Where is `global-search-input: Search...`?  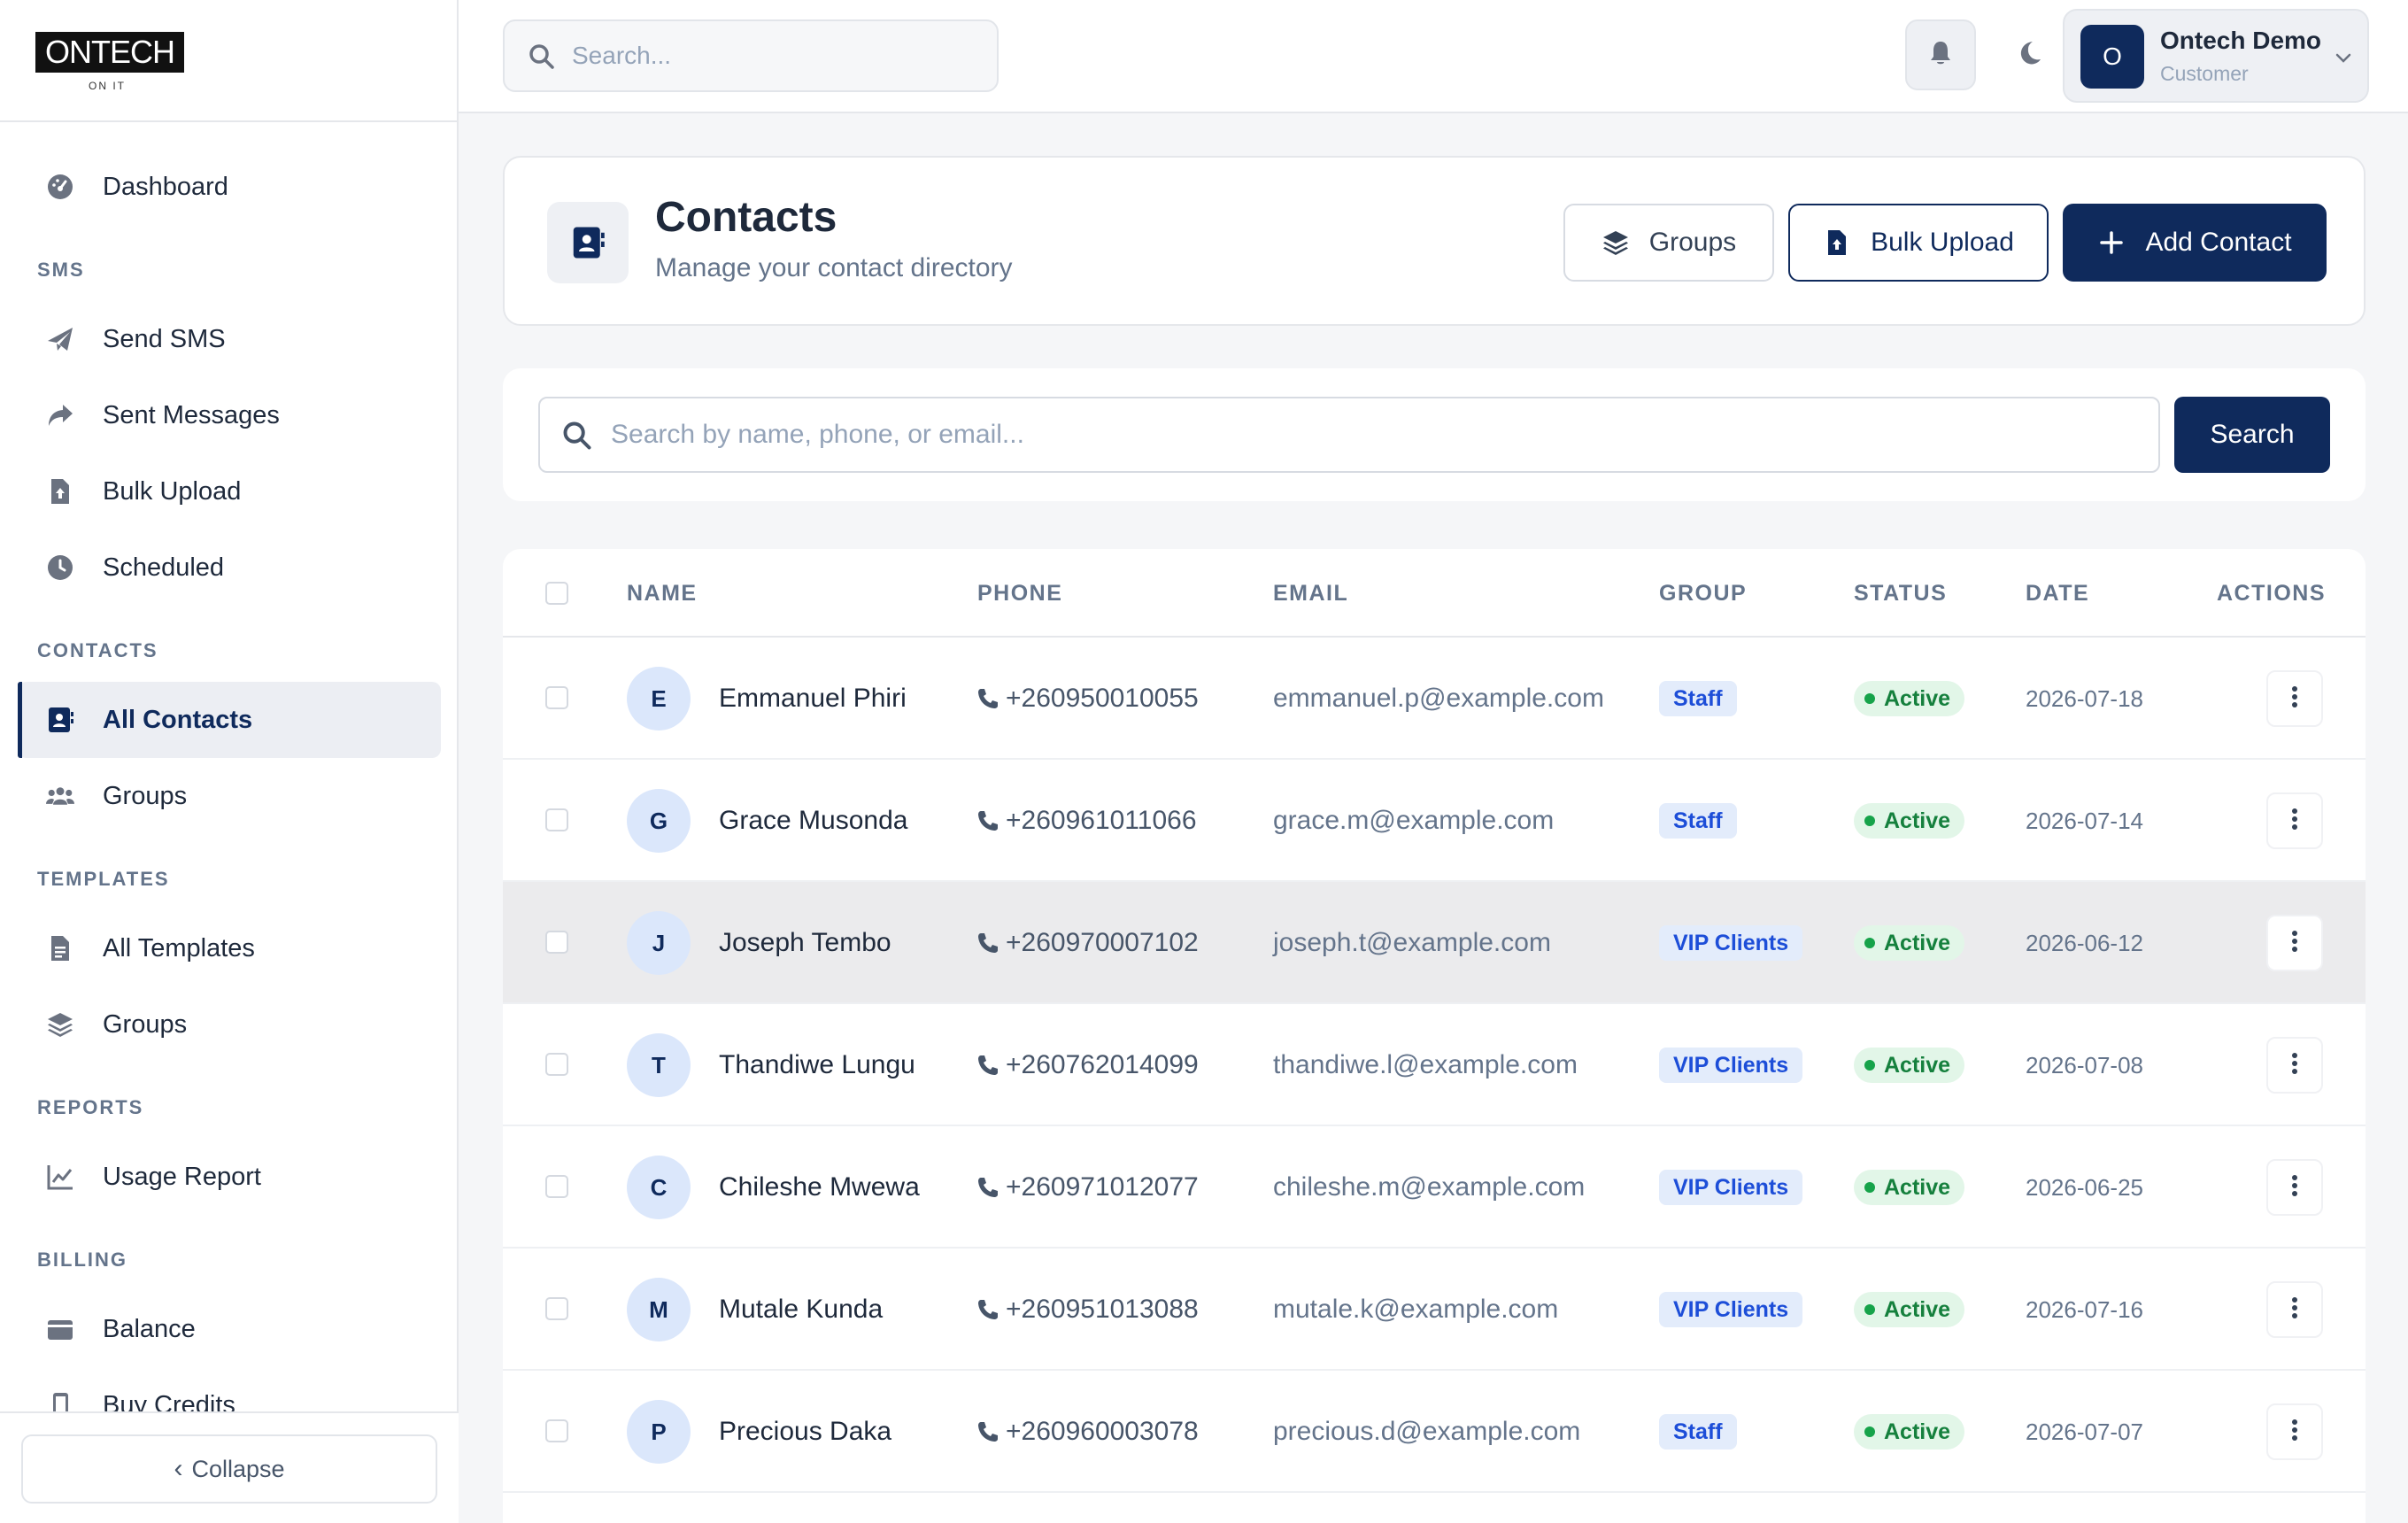 global-search-input: Search... is located at coordinates (751, 55).